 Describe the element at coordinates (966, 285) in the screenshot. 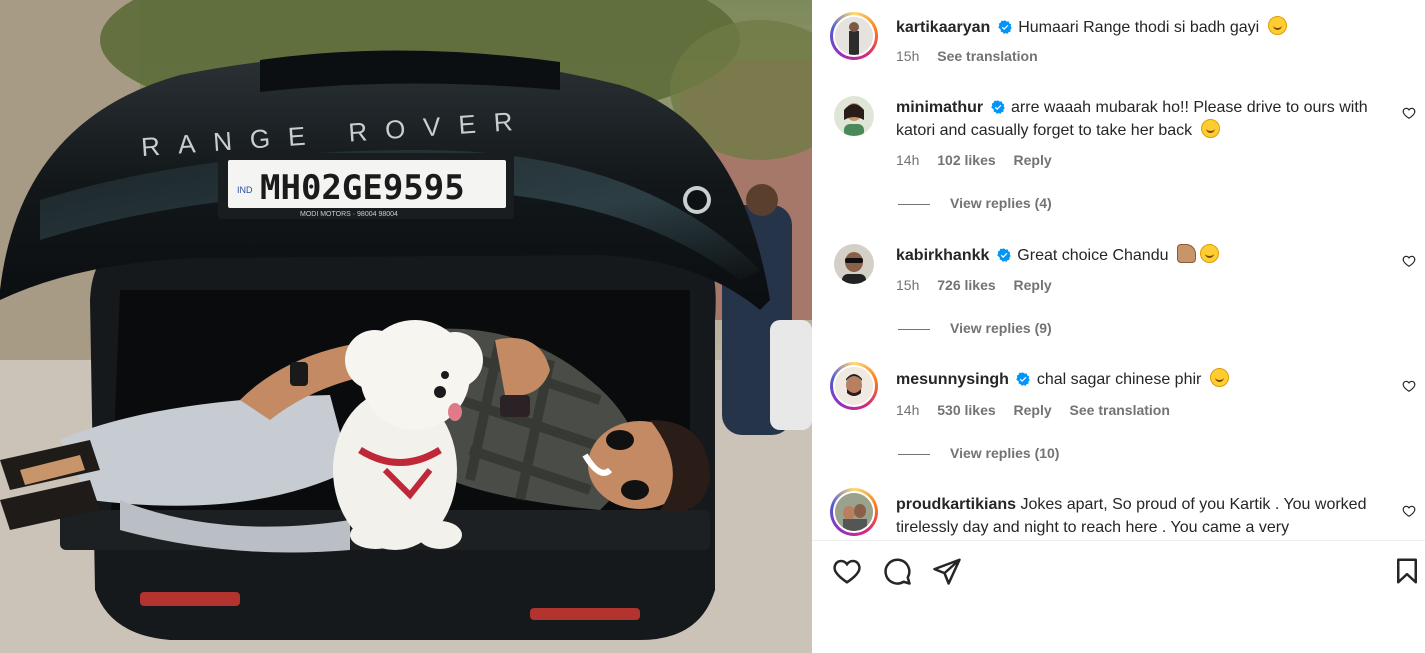

I see `like-count: 726 likes` at that location.